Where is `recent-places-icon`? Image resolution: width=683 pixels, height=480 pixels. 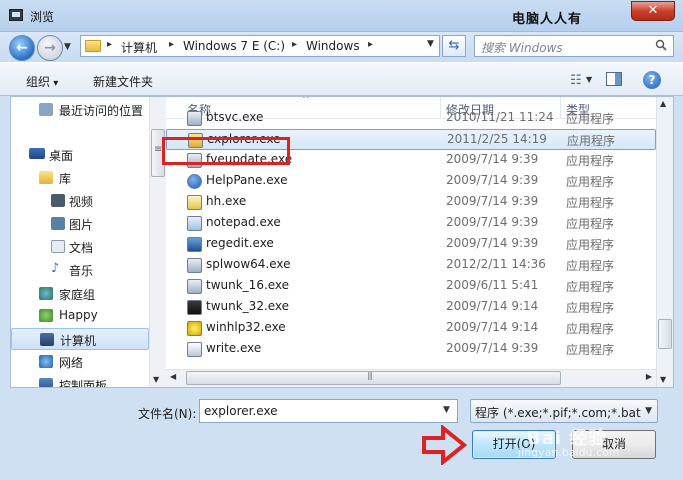 recent-places-icon is located at coordinates (46, 109).